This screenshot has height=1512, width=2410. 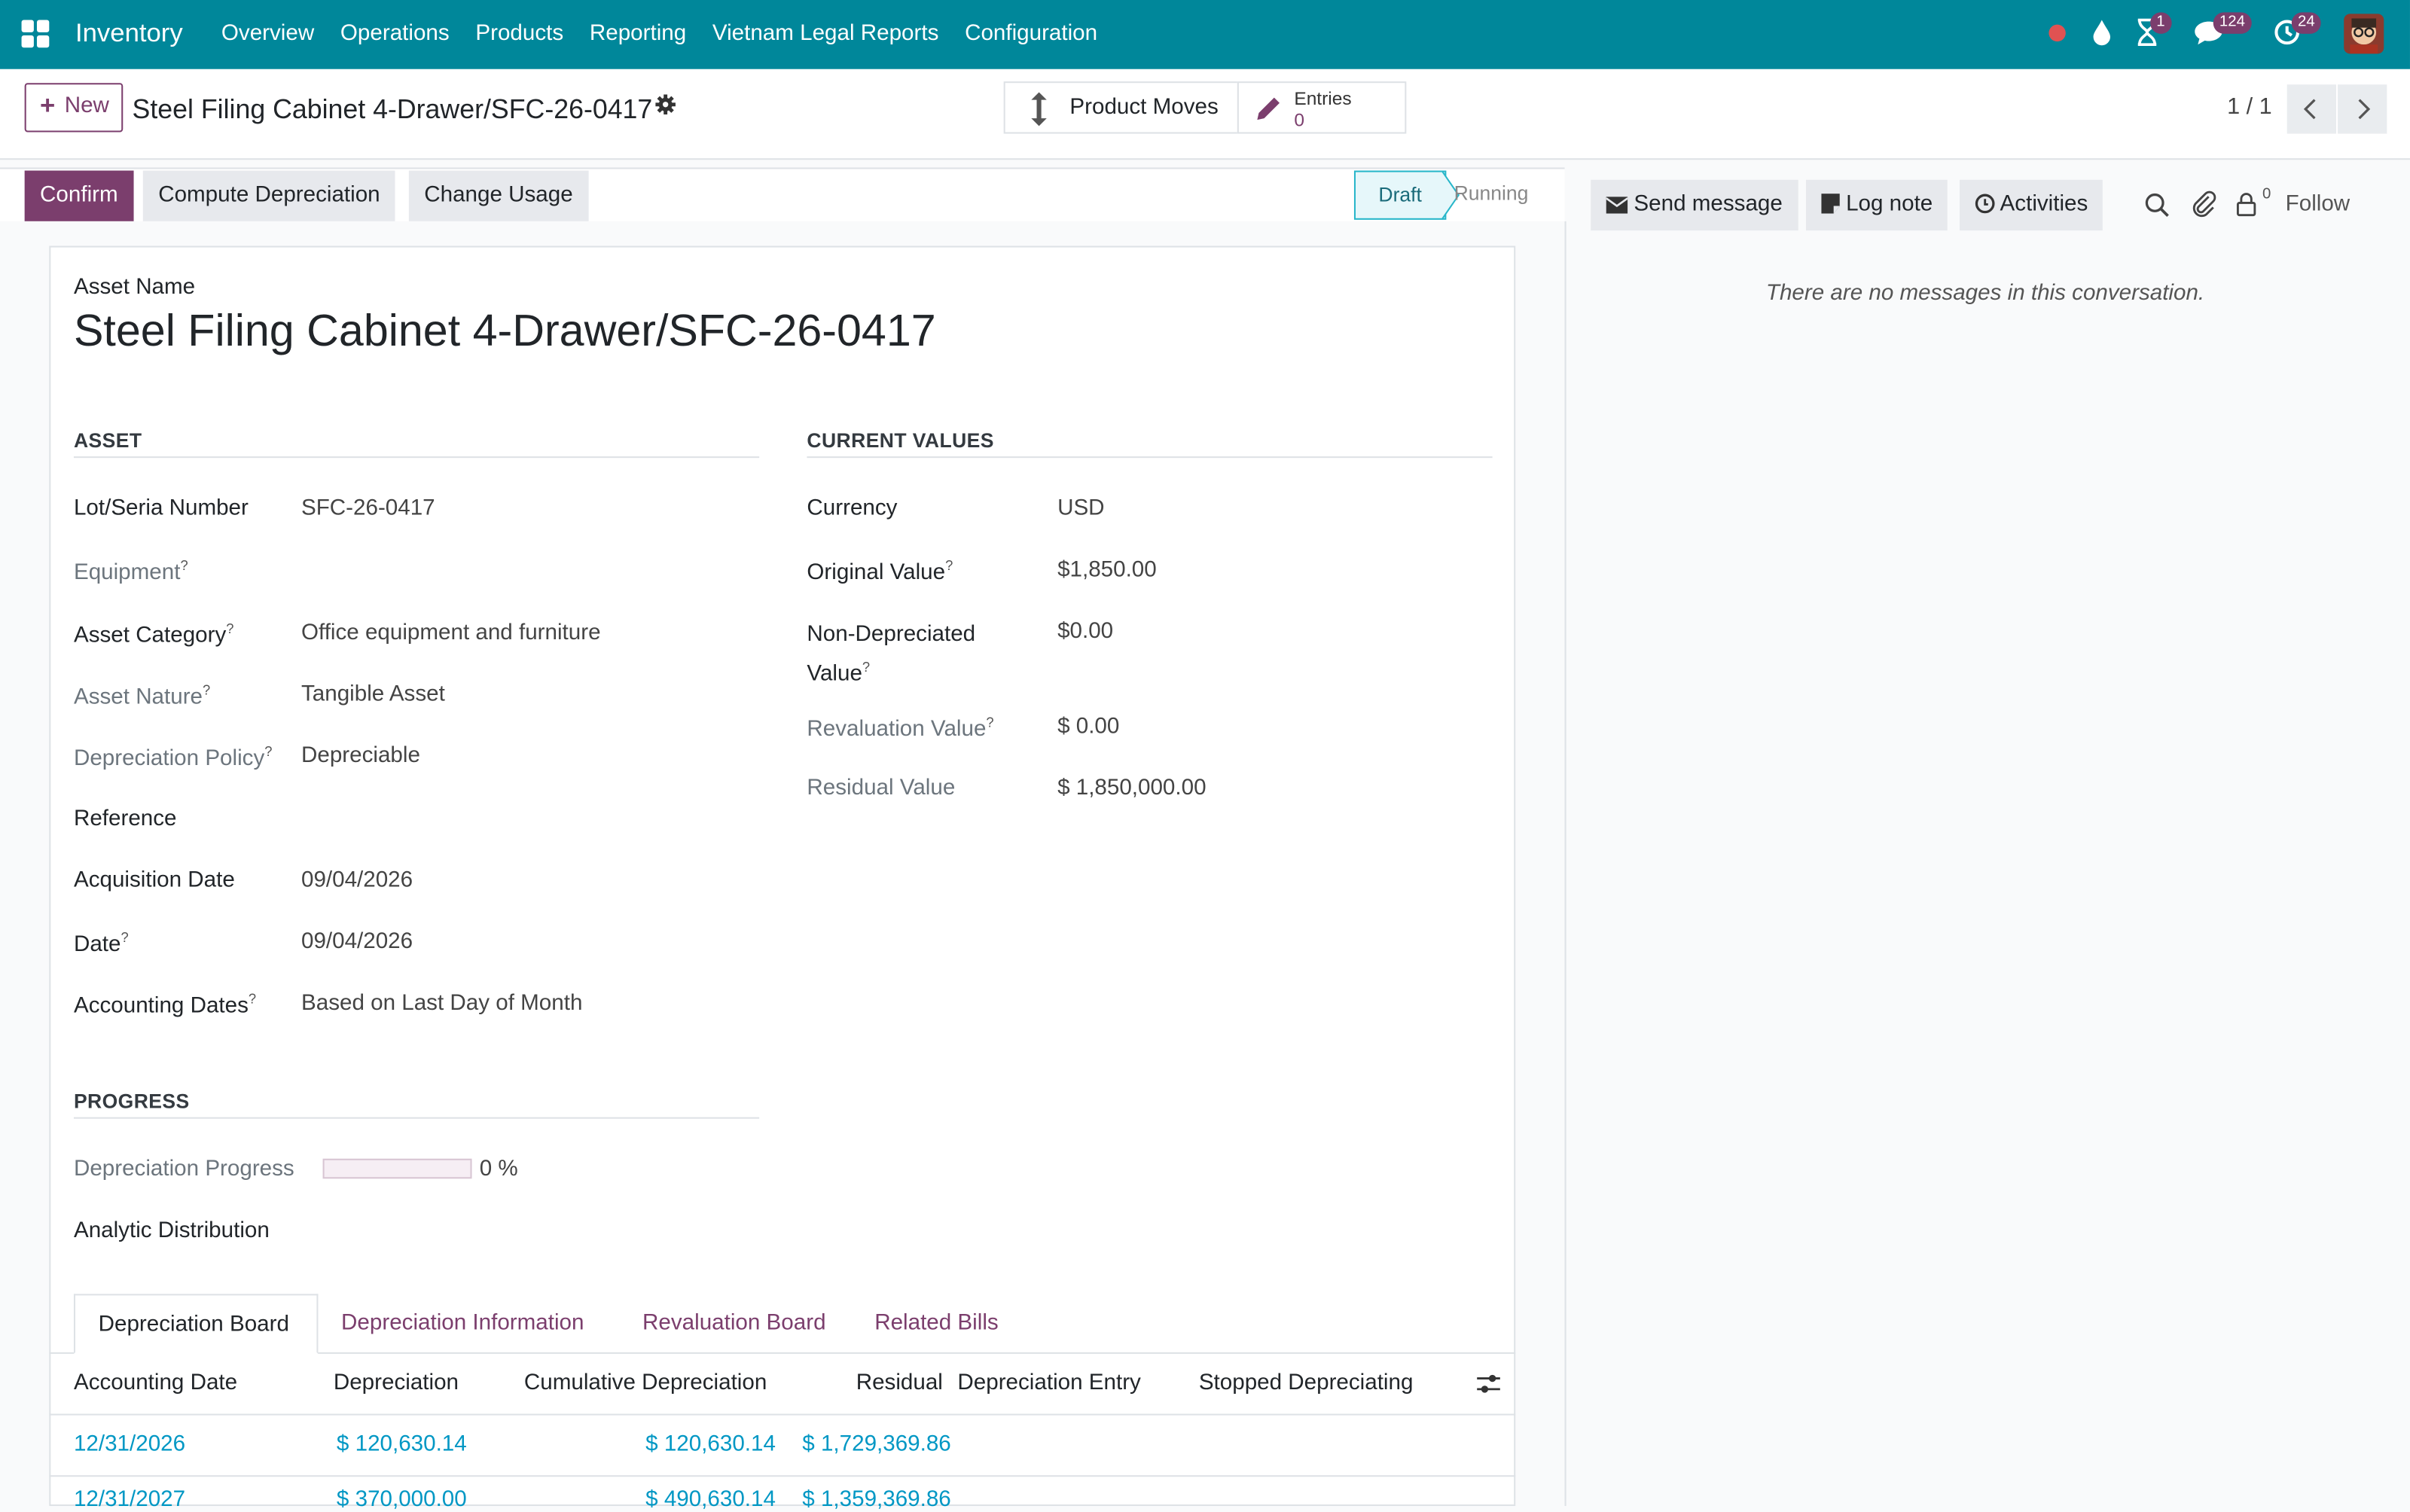 I want to click on table-cell-date: 12/31/2027, so click(x=129, y=1499).